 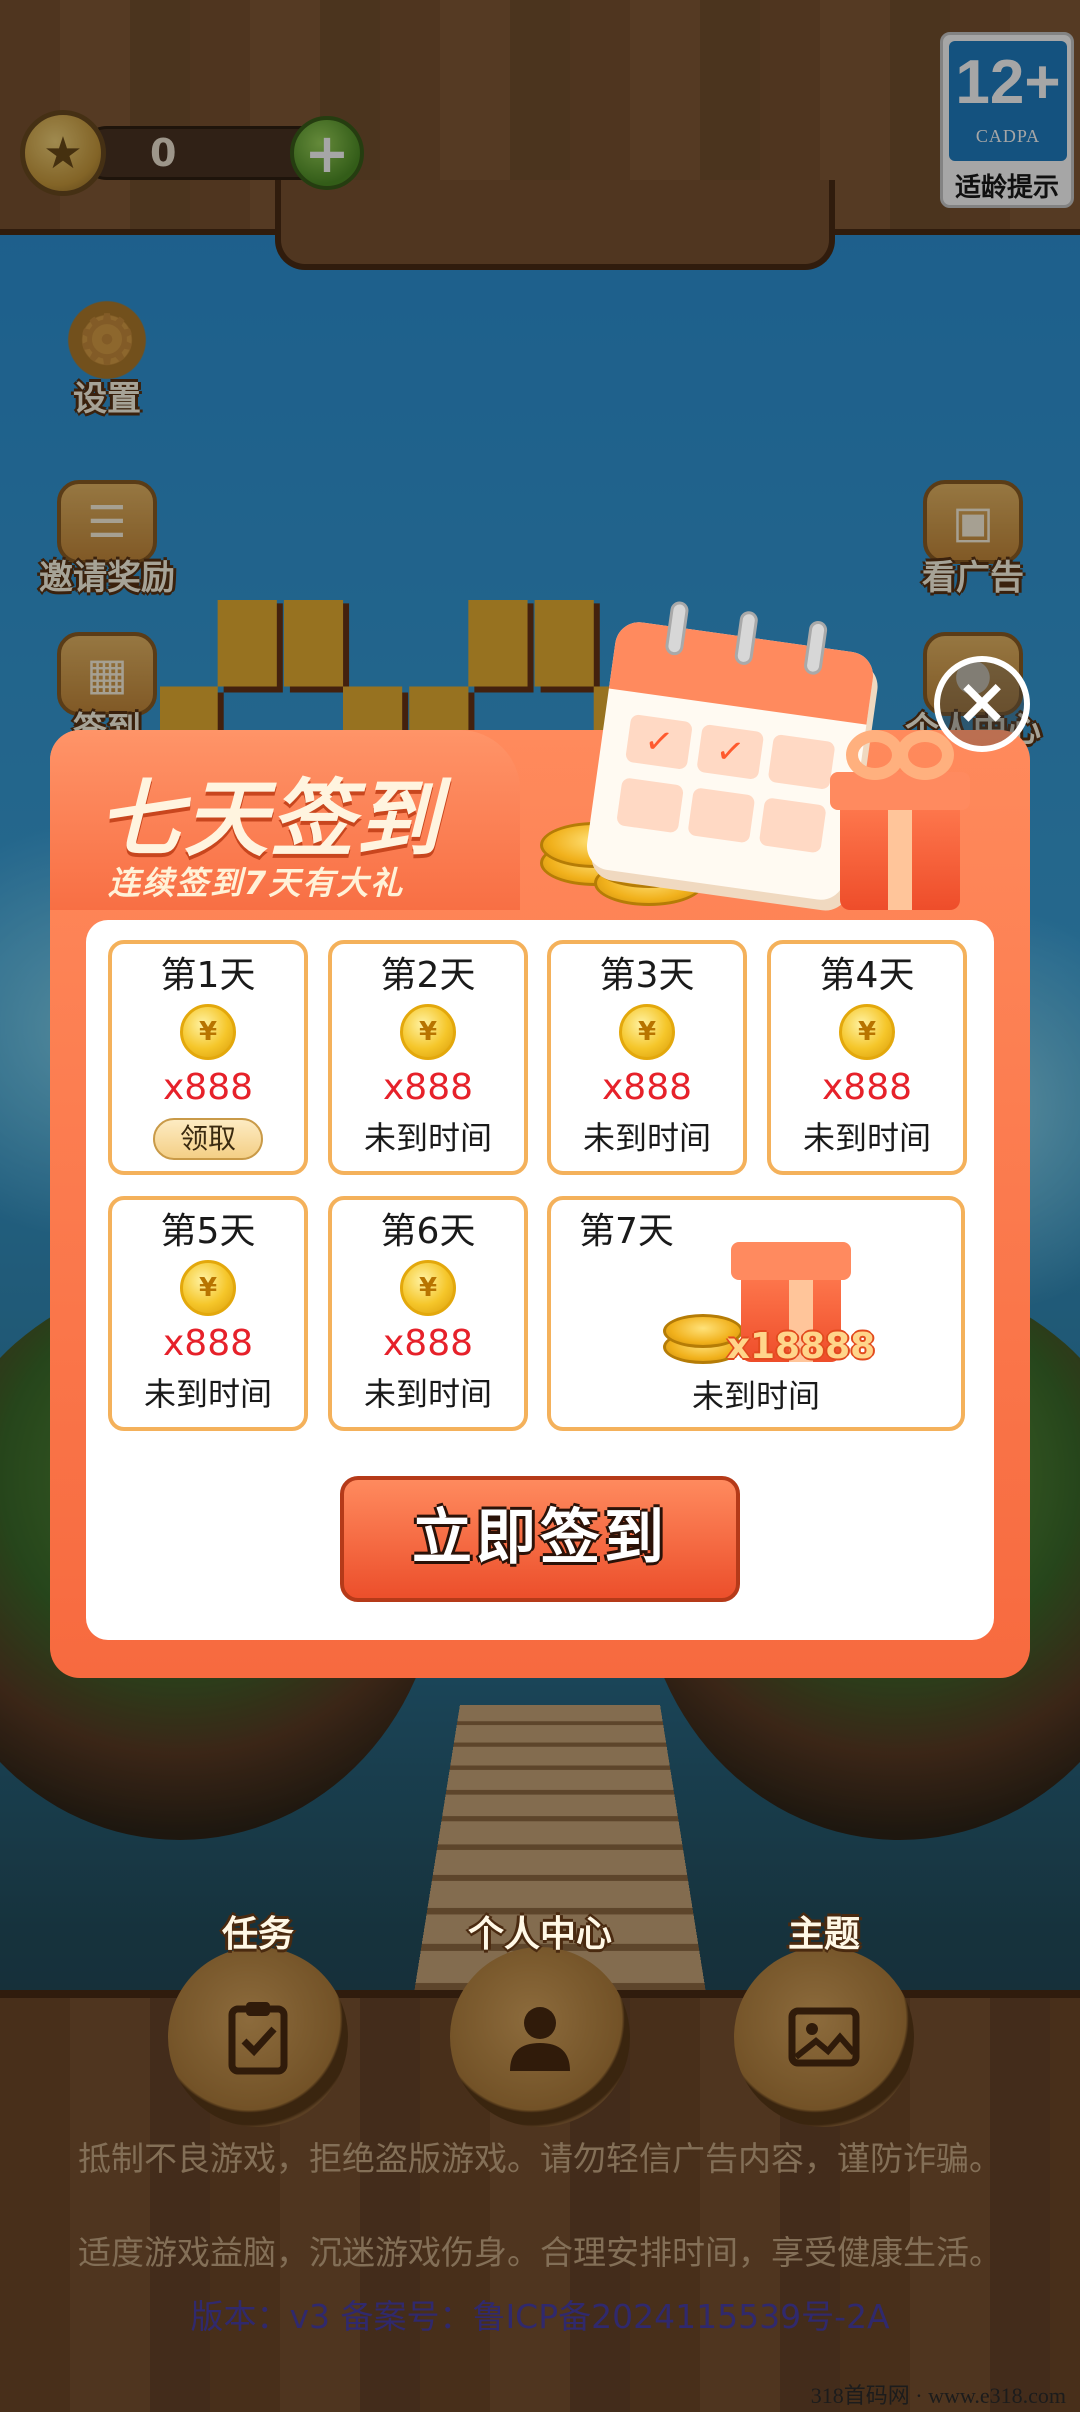 I want to click on day-card-6: 第6天 ¥ x888 未到时间, so click(x=428, y=1313).